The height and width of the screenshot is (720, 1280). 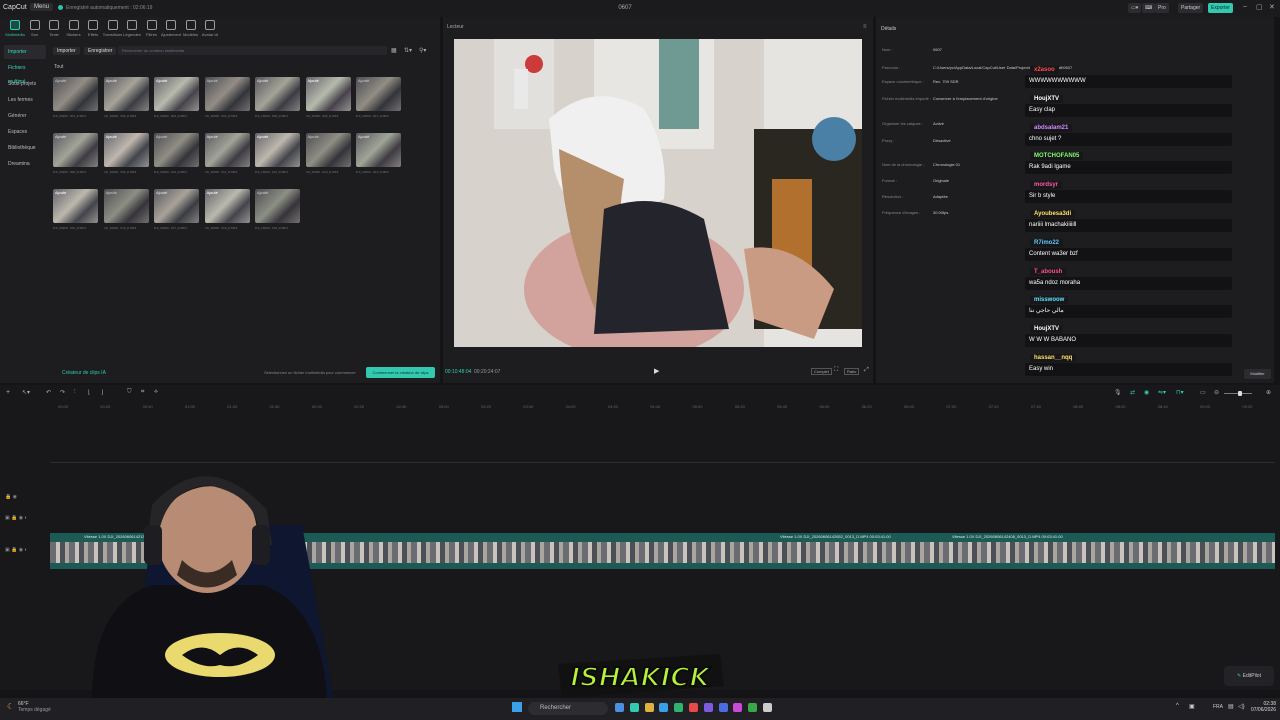 I want to click on select-tool-icon: ↖▾, so click(x=26, y=392).